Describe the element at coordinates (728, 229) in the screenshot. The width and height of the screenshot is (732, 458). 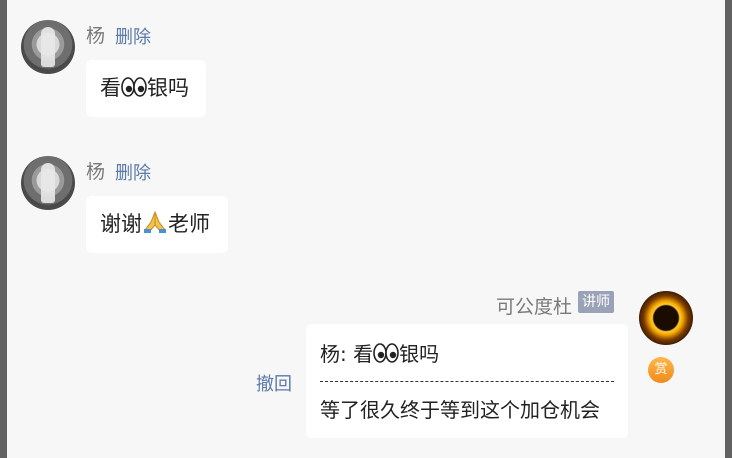
I see `window-frame-right` at that location.